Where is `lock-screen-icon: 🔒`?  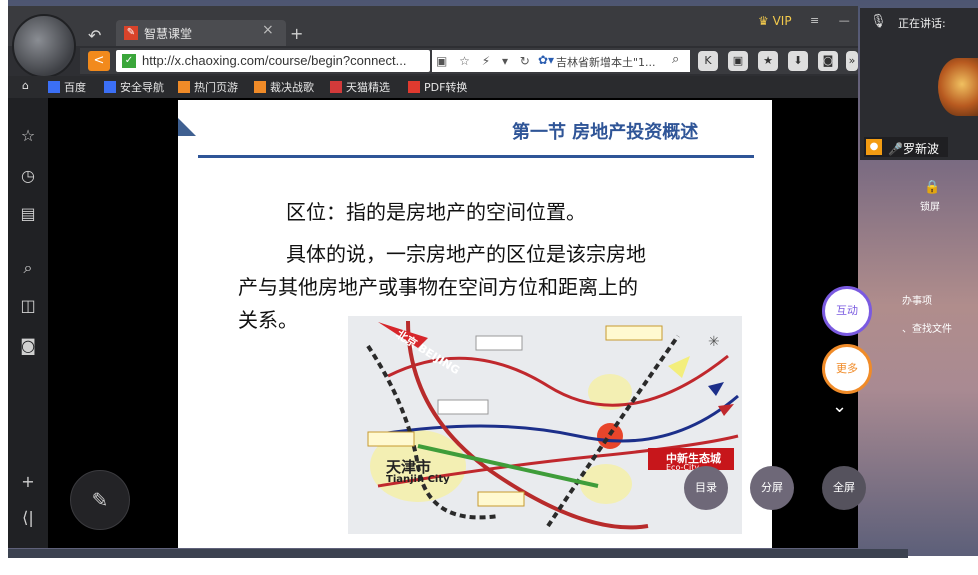 lock-screen-icon: 🔒 is located at coordinates (932, 187).